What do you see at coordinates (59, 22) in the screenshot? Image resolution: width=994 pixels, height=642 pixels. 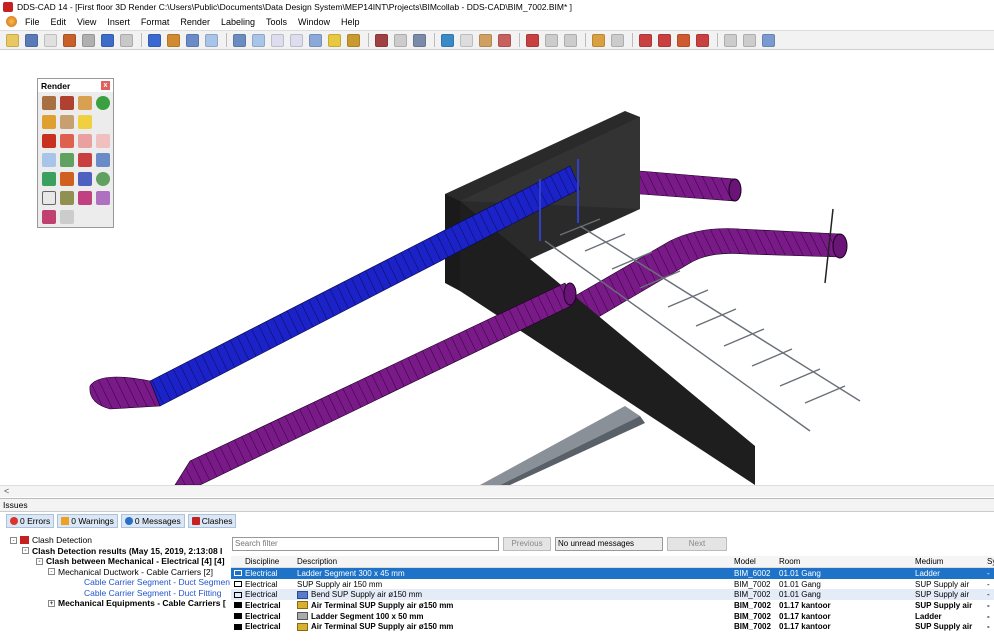 I see `menu-edit: Edit` at bounding box center [59, 22].